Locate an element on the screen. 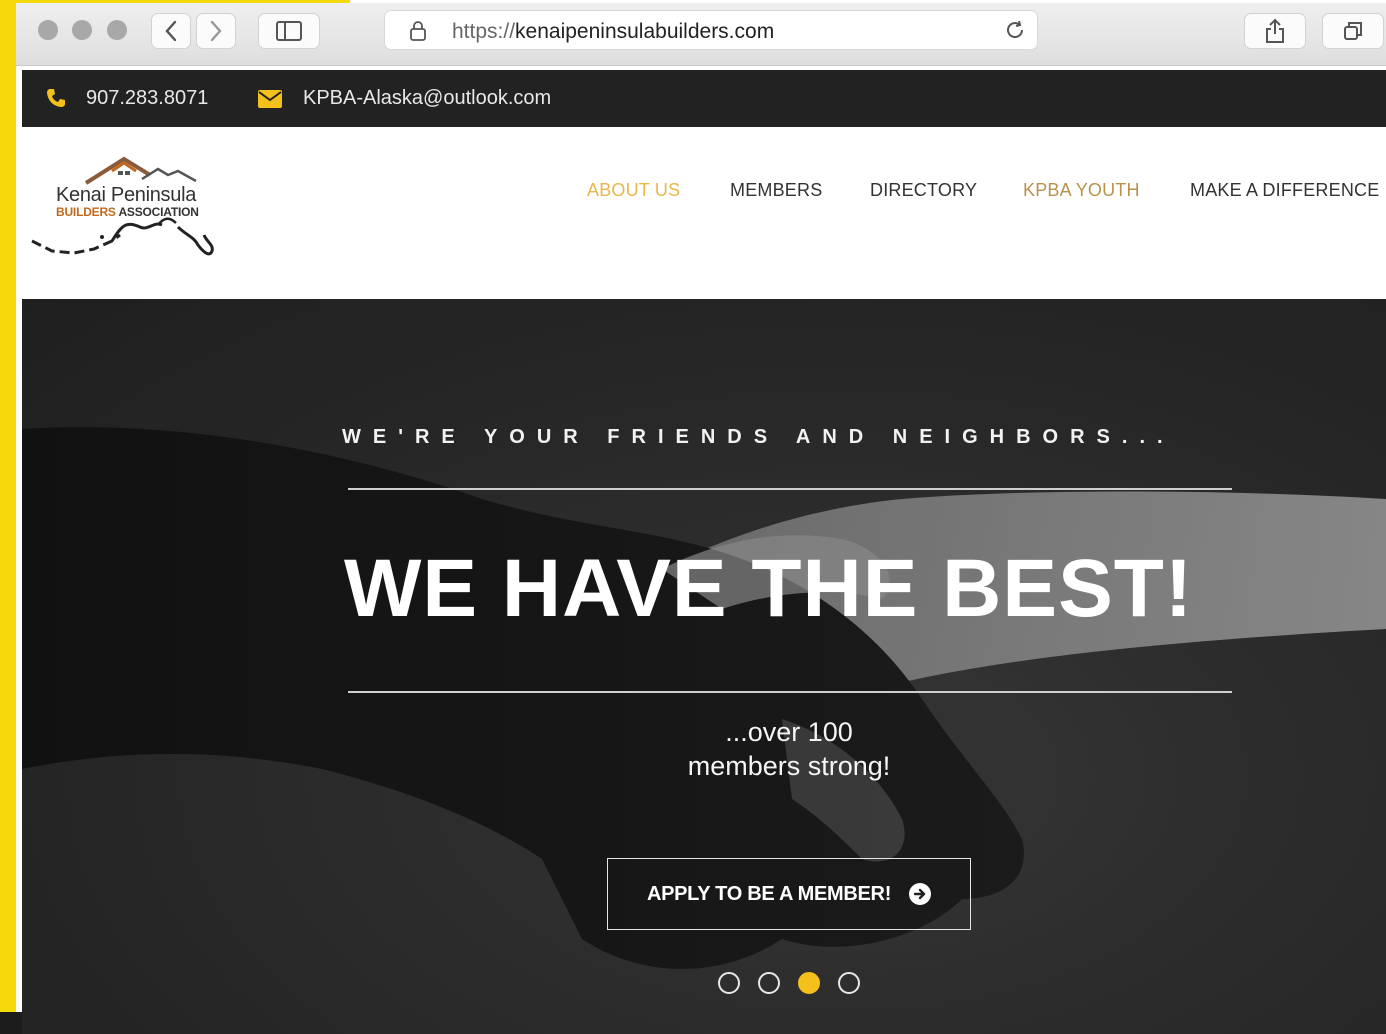  reload-icon is located at coordinates (1015, 30).